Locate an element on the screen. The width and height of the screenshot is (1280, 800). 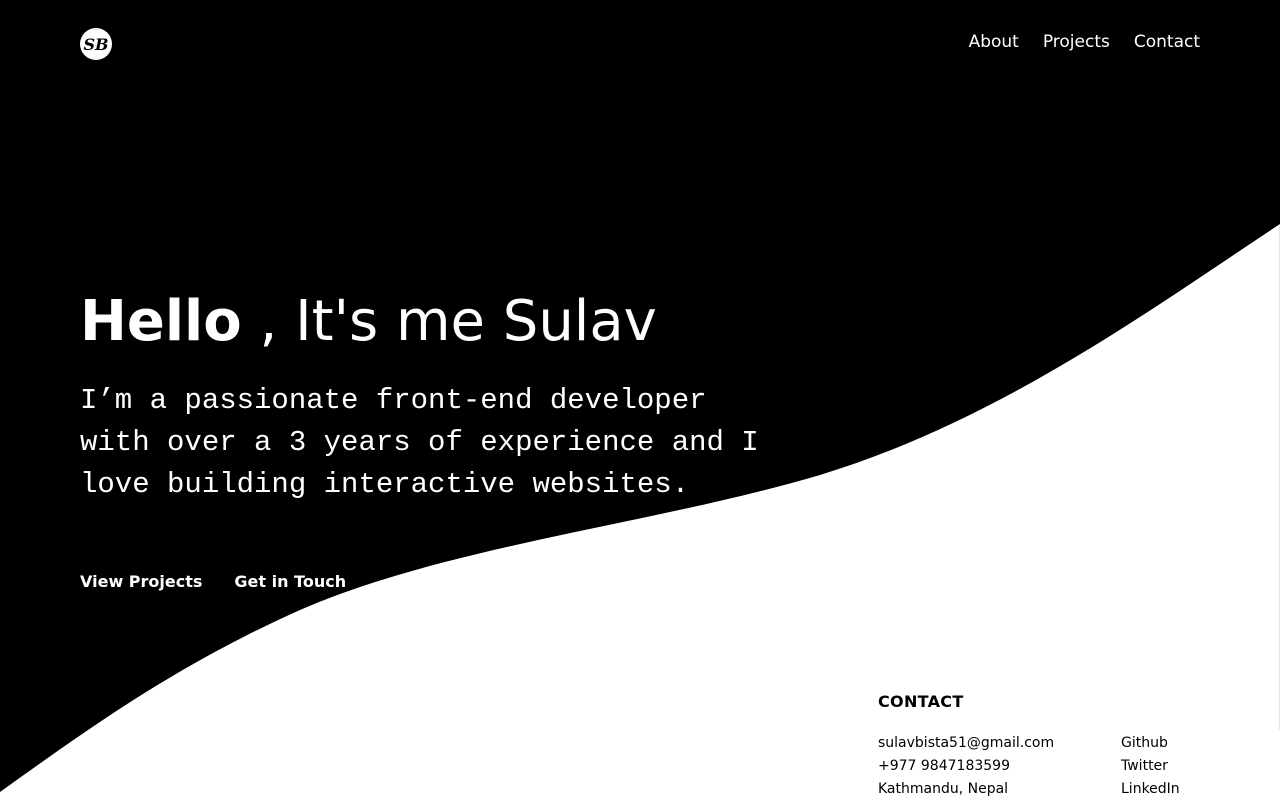
twitter-link: Twitter is located at coordinates (1150, 766).